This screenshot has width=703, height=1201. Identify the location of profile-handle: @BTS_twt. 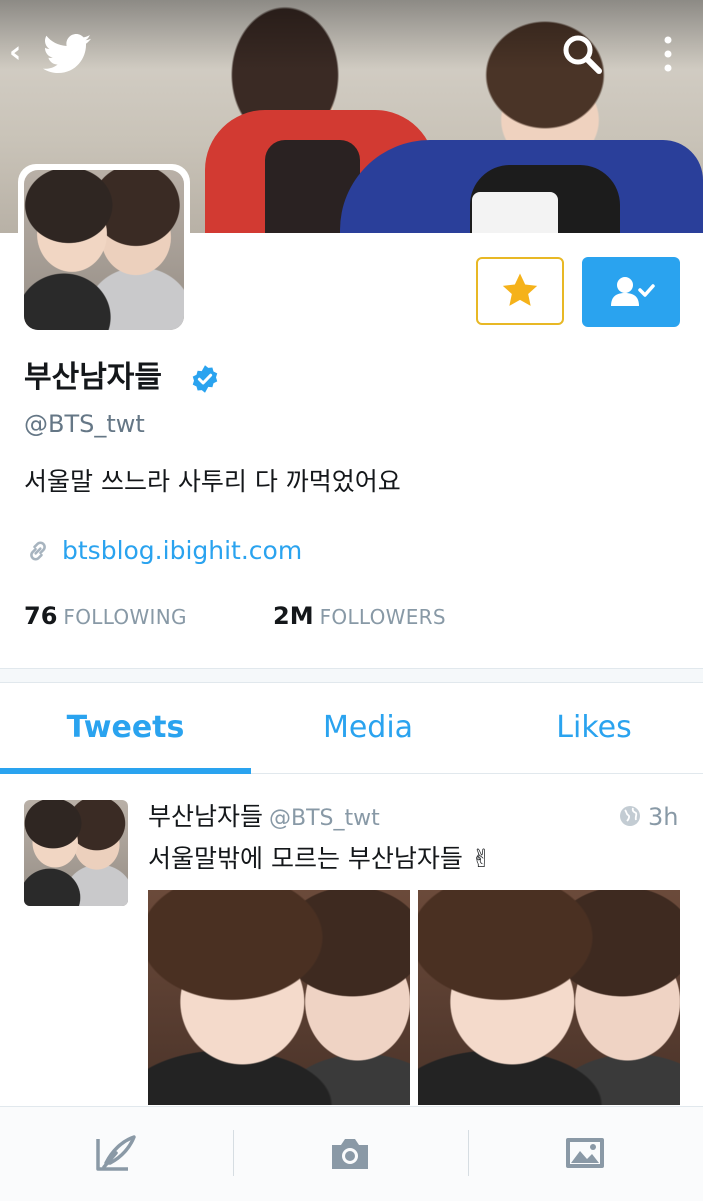
(84, 424).